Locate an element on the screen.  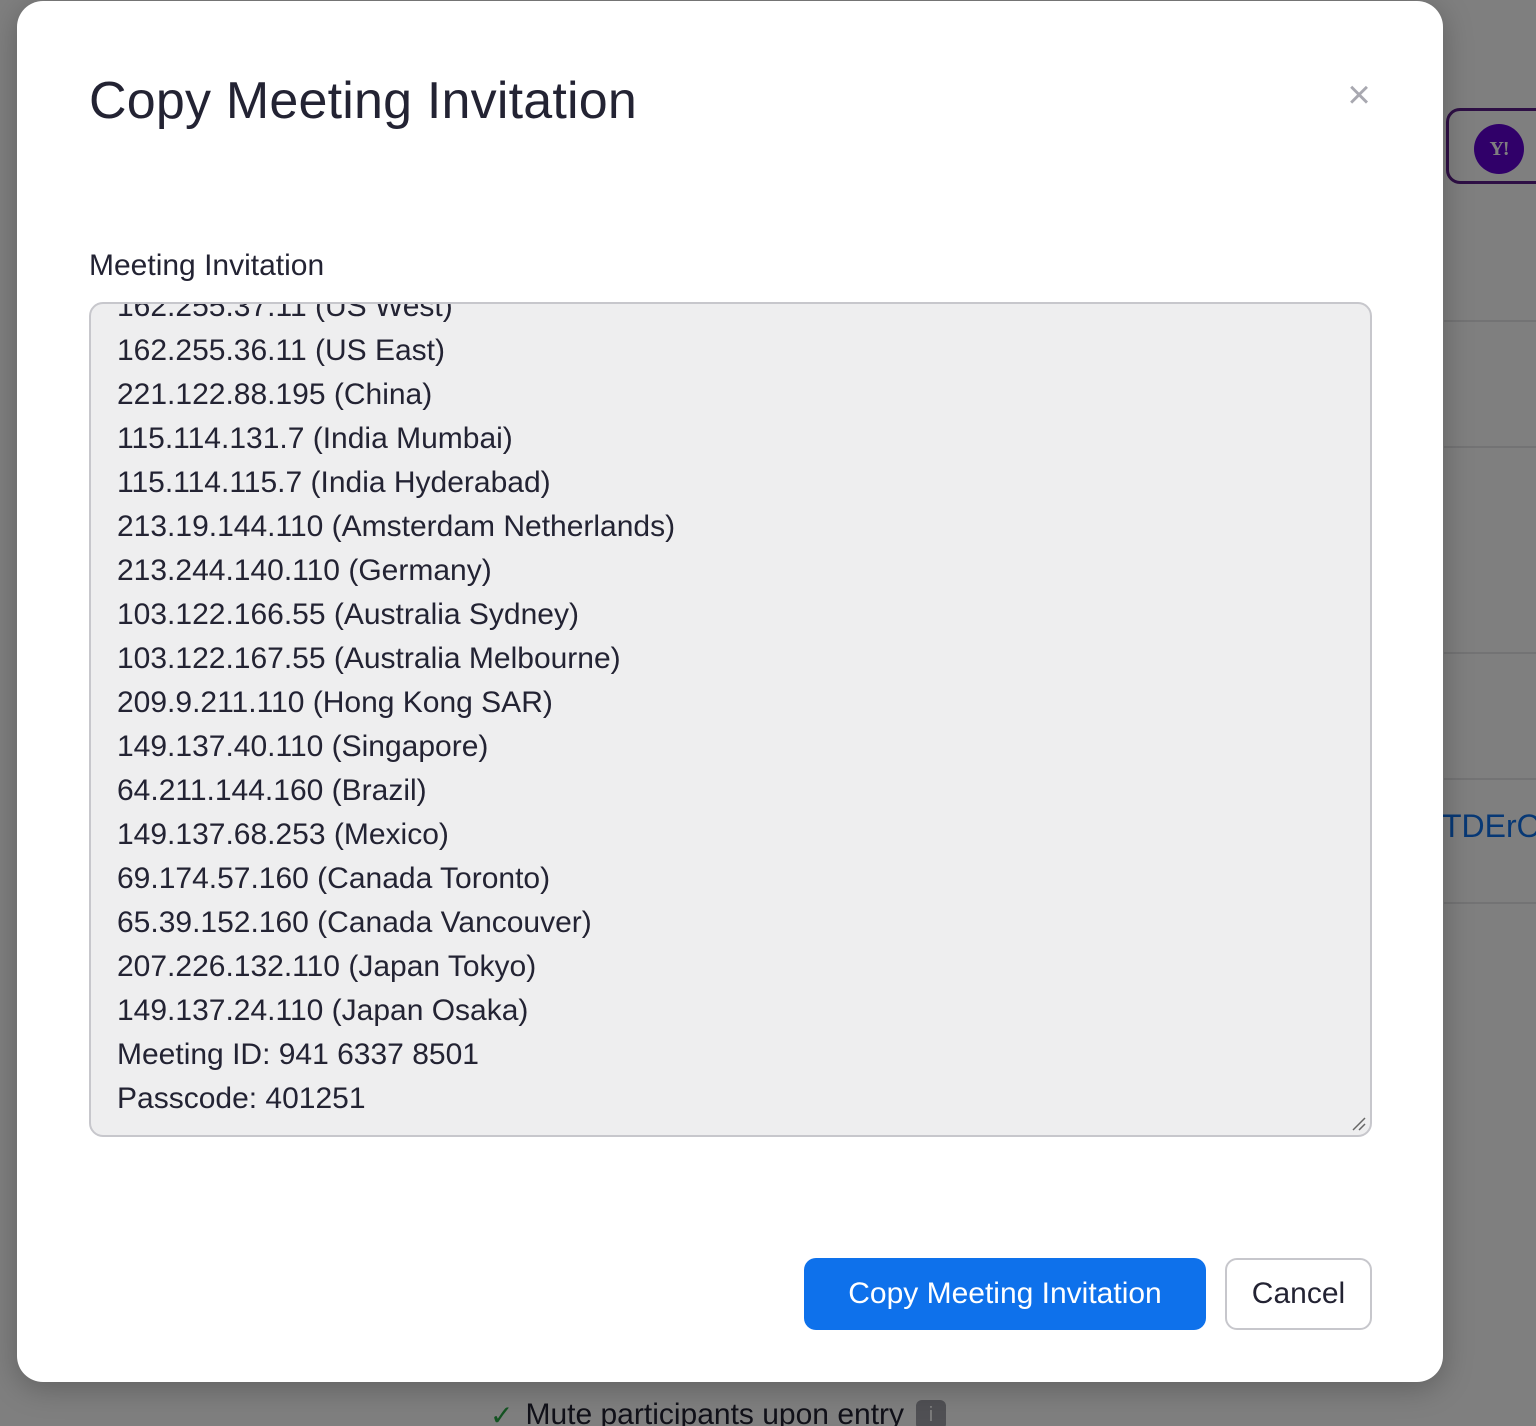
invitation-line: Passcode: 401251 is located at coordinates (241, 1098).